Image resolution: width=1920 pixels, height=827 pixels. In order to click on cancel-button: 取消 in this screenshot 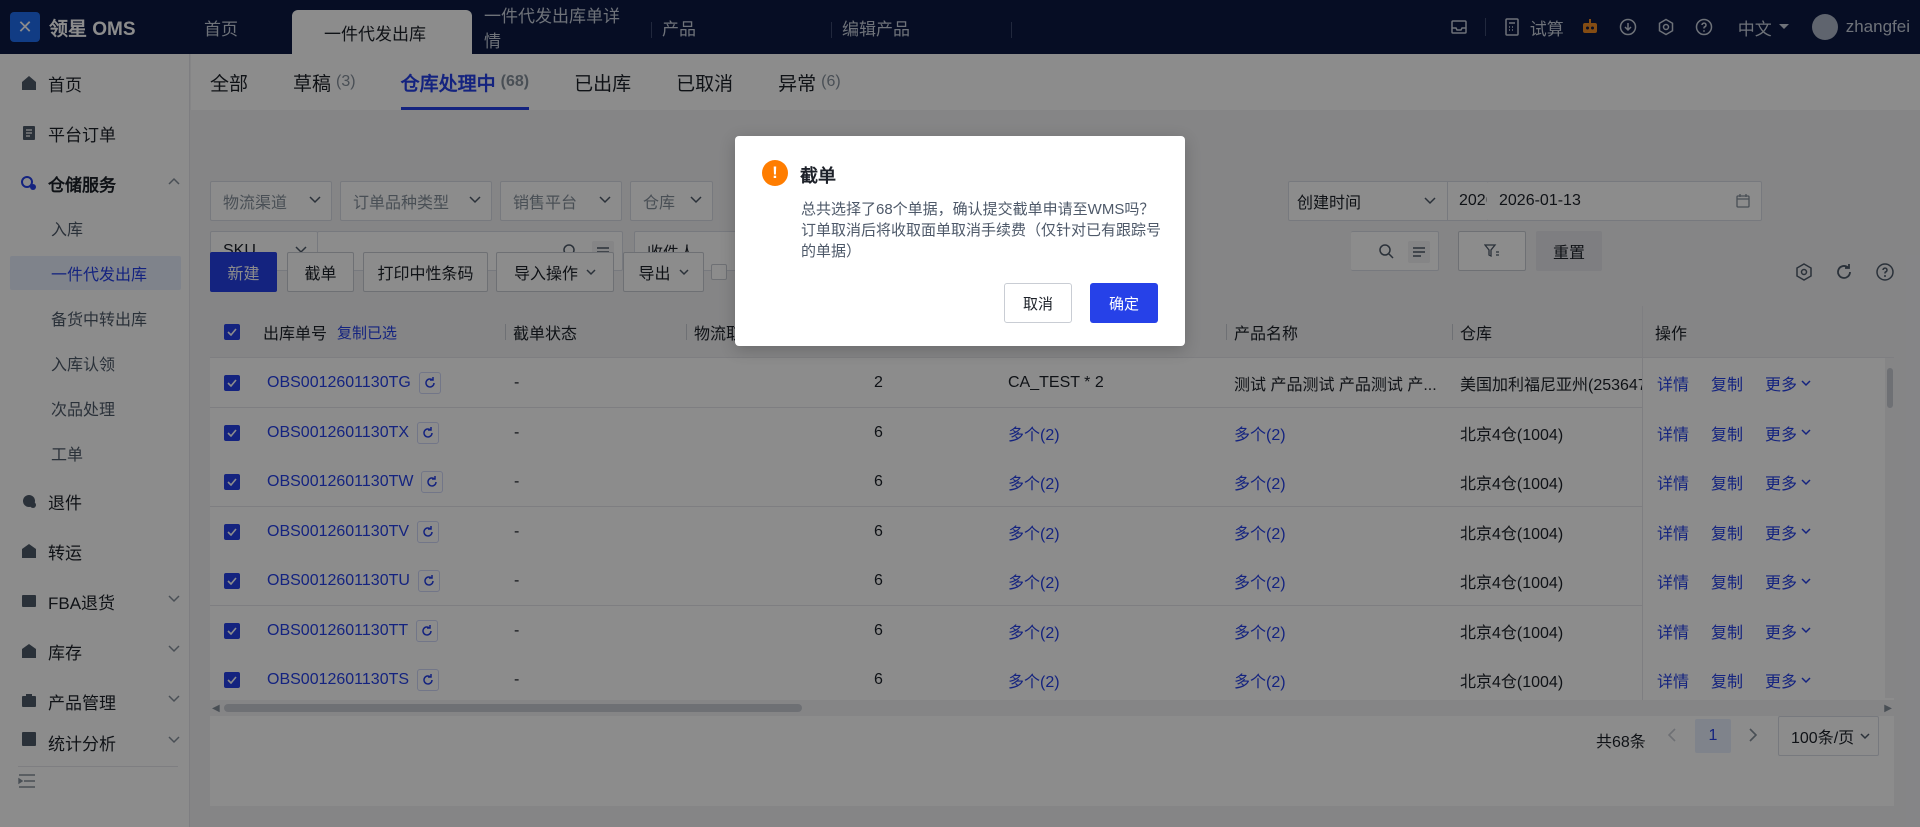, I will do `click(1038, 303)`.